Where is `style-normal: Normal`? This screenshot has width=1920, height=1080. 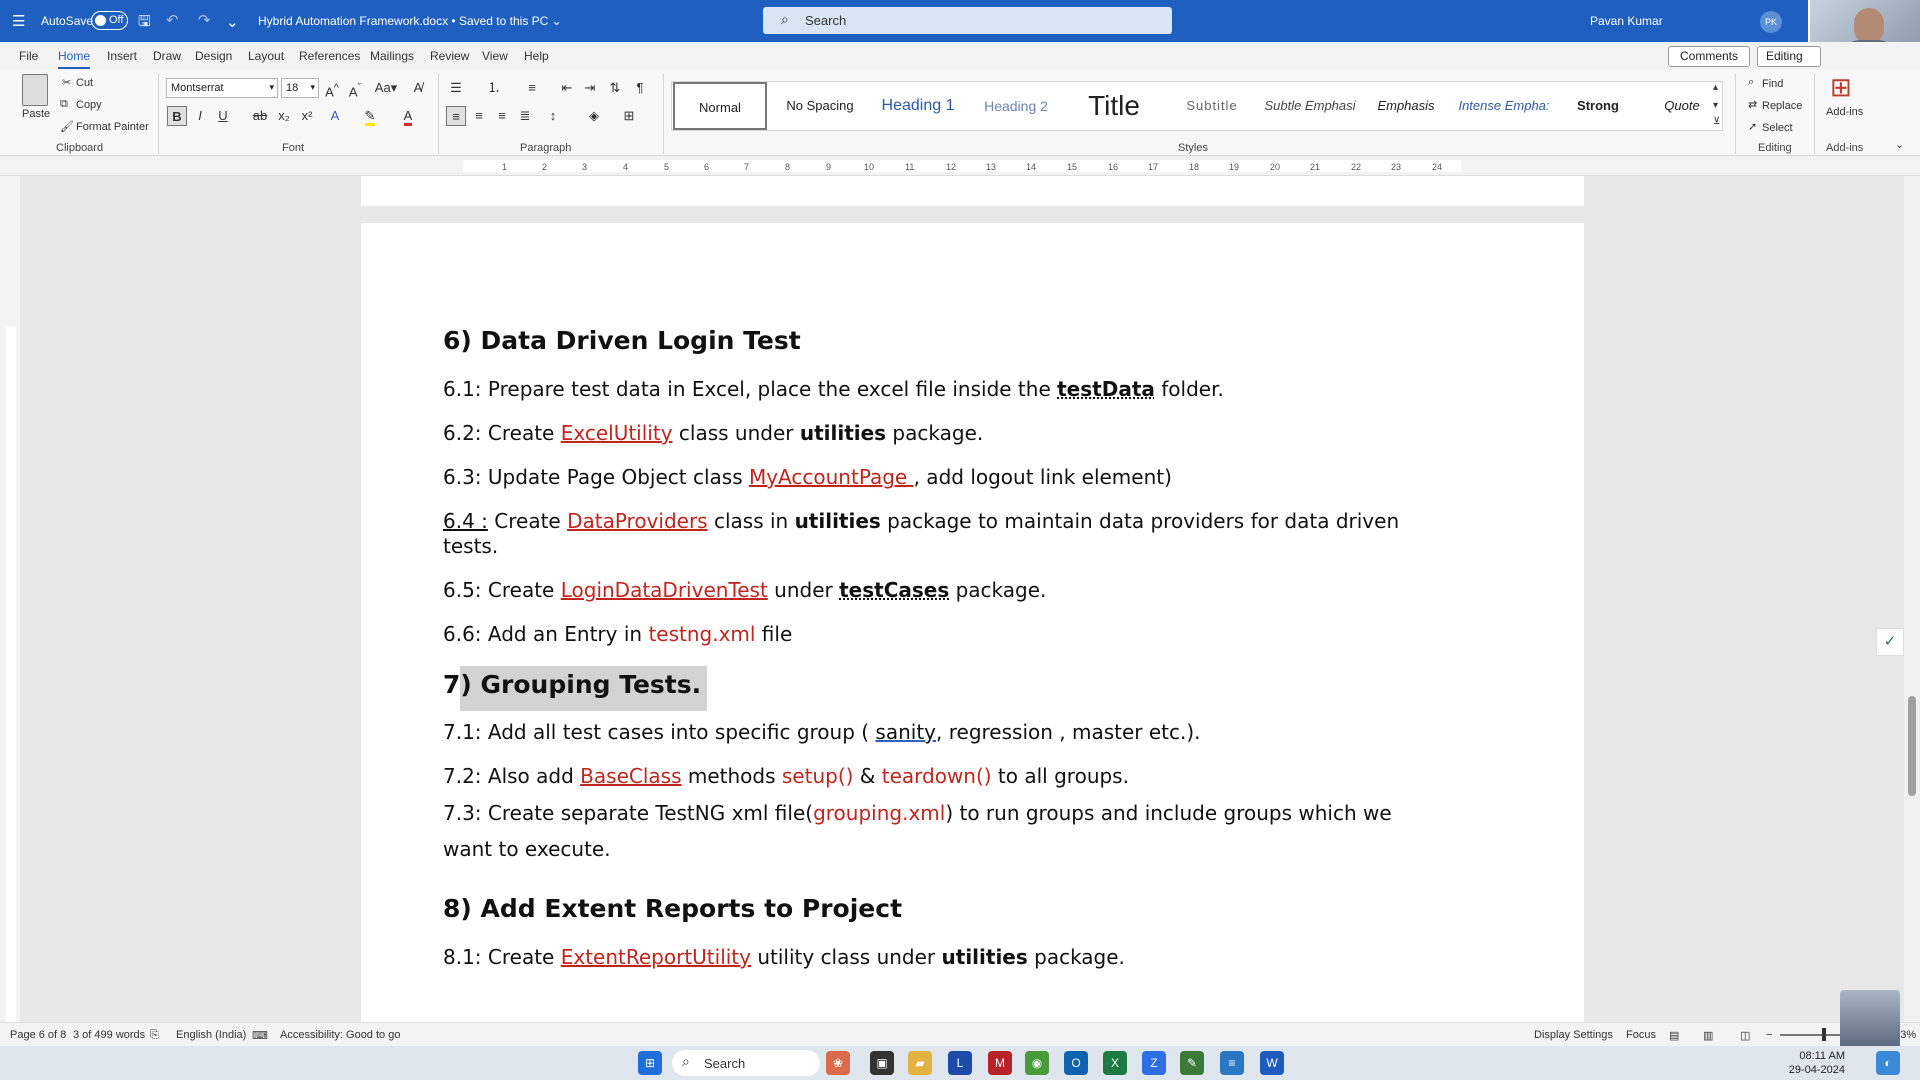 style-normal: Normal is located at coordinates (720, 106).